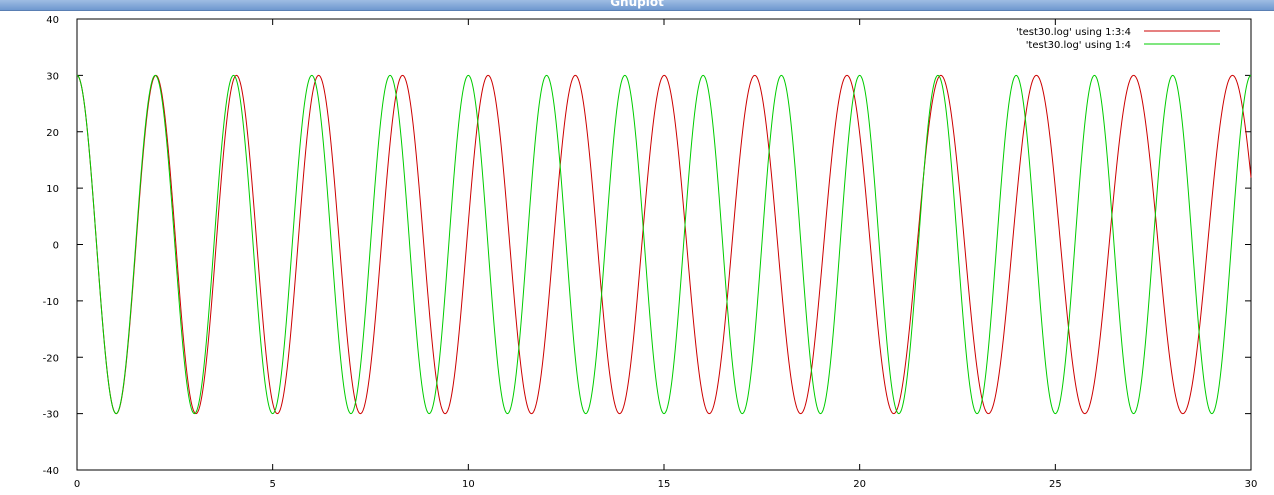 The image size is (1274, 495). I want to click on y-tick-label: 20, so click(52, 133).